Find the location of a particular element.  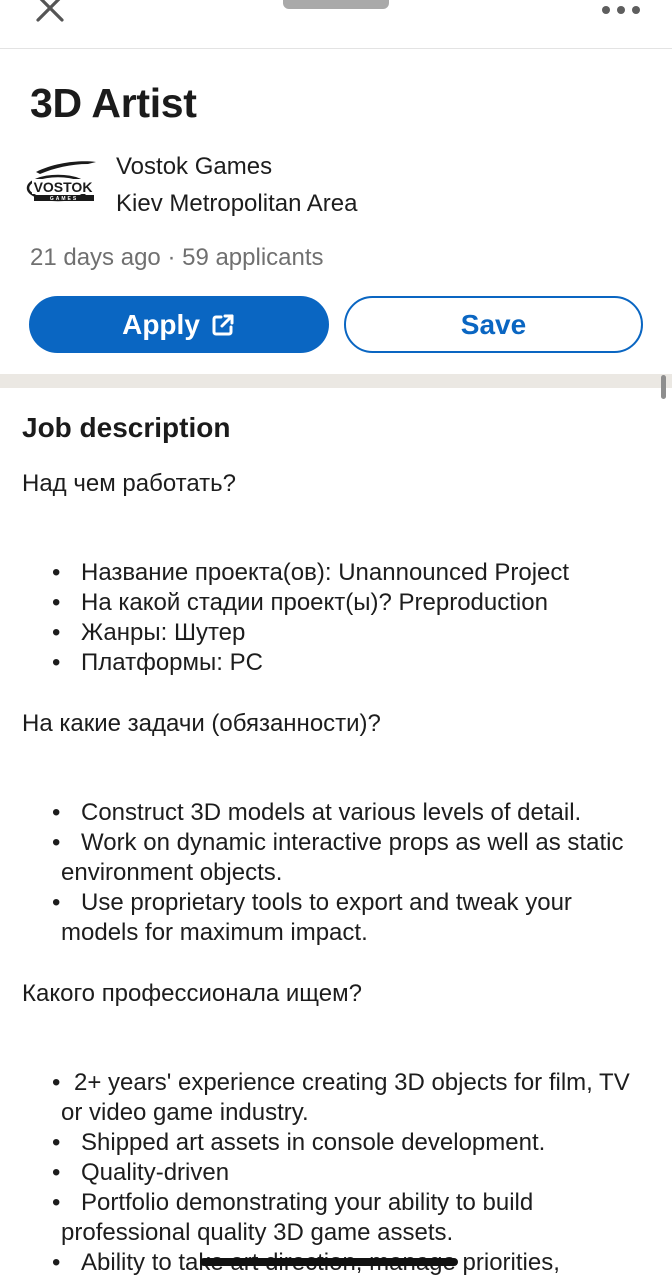

apply-label: Apply is located at coordinates (161, 324).